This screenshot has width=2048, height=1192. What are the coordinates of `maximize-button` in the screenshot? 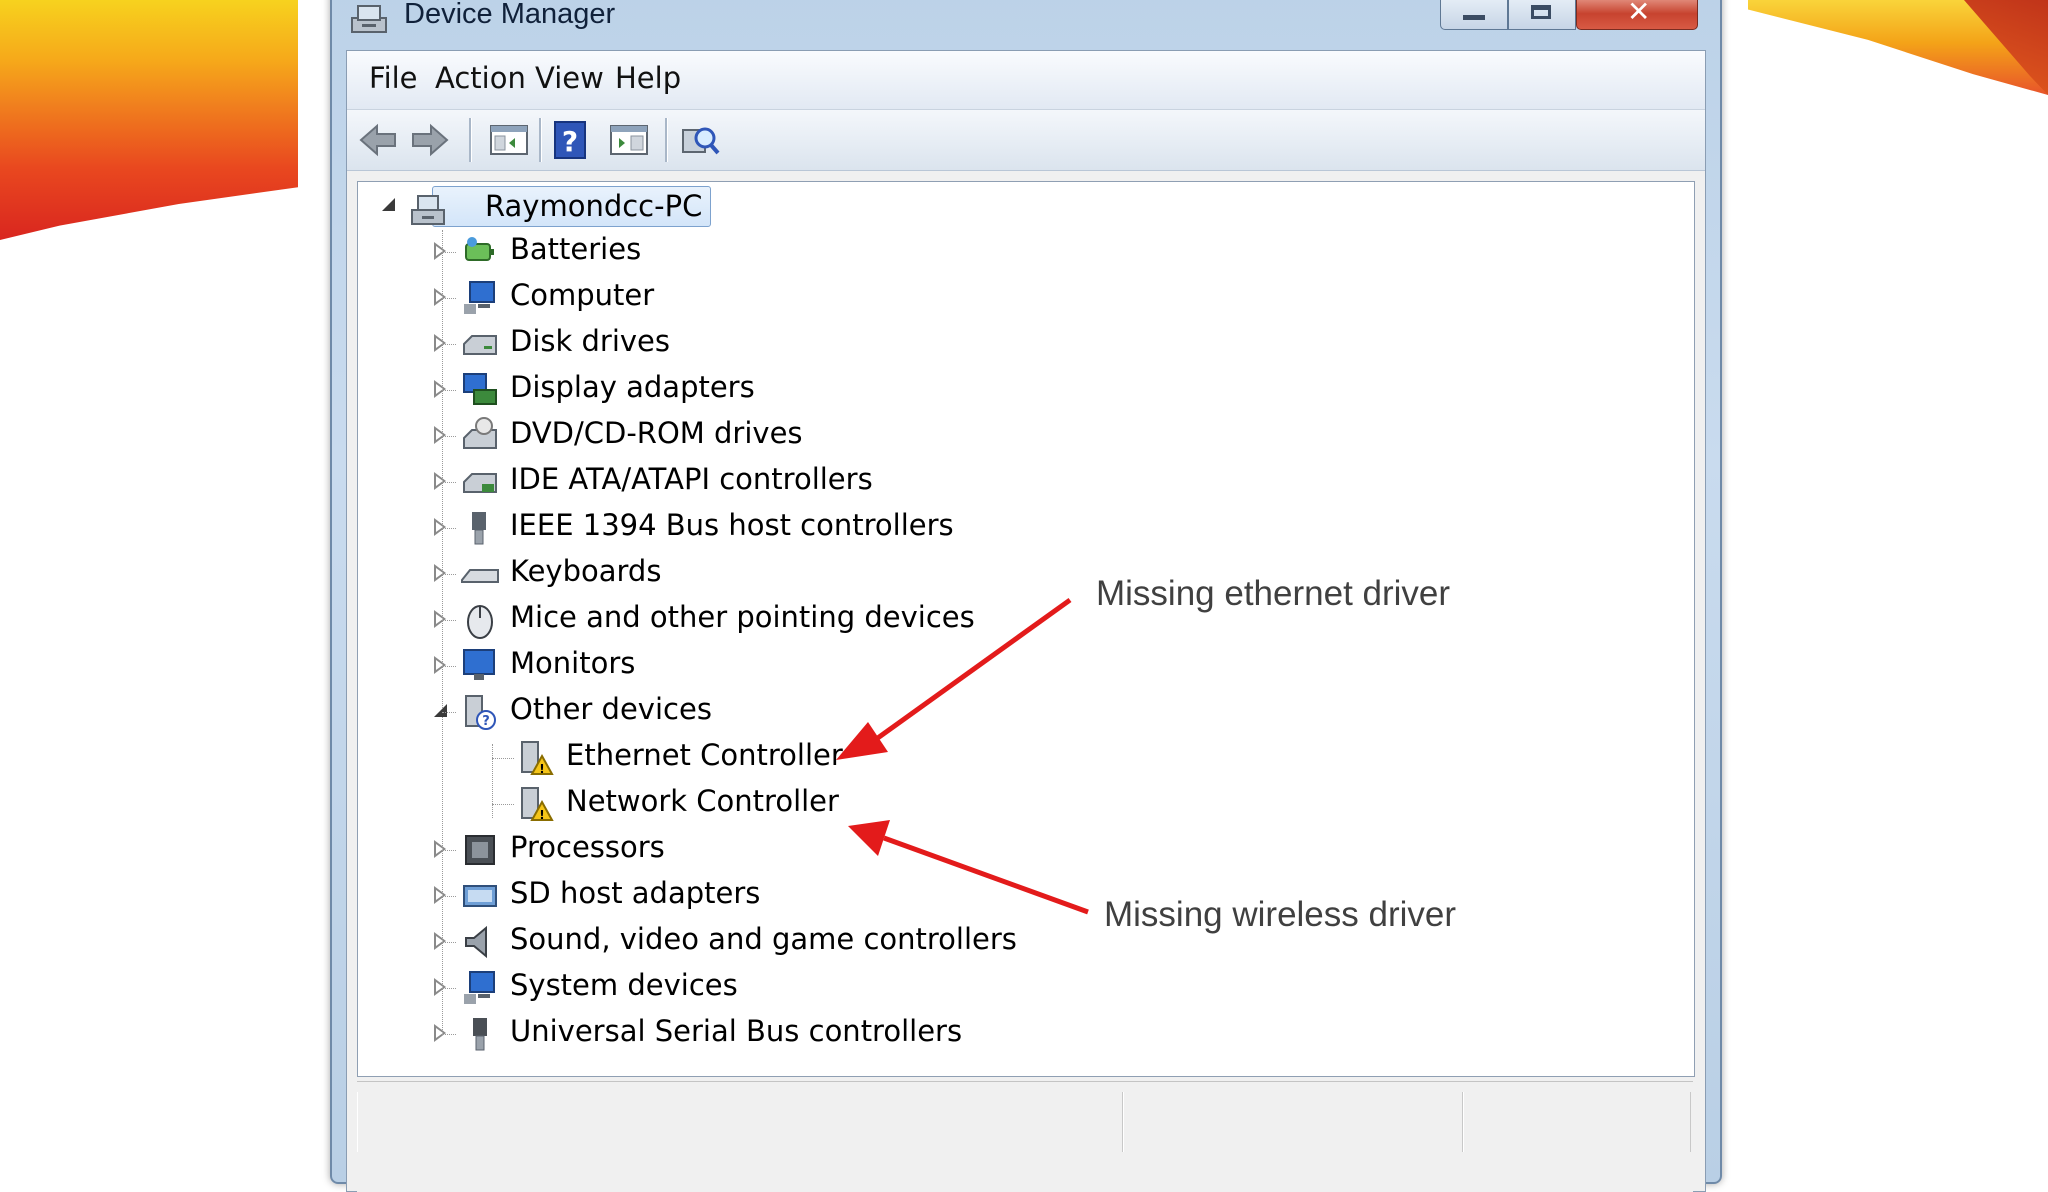 It's located at (1542, 15).